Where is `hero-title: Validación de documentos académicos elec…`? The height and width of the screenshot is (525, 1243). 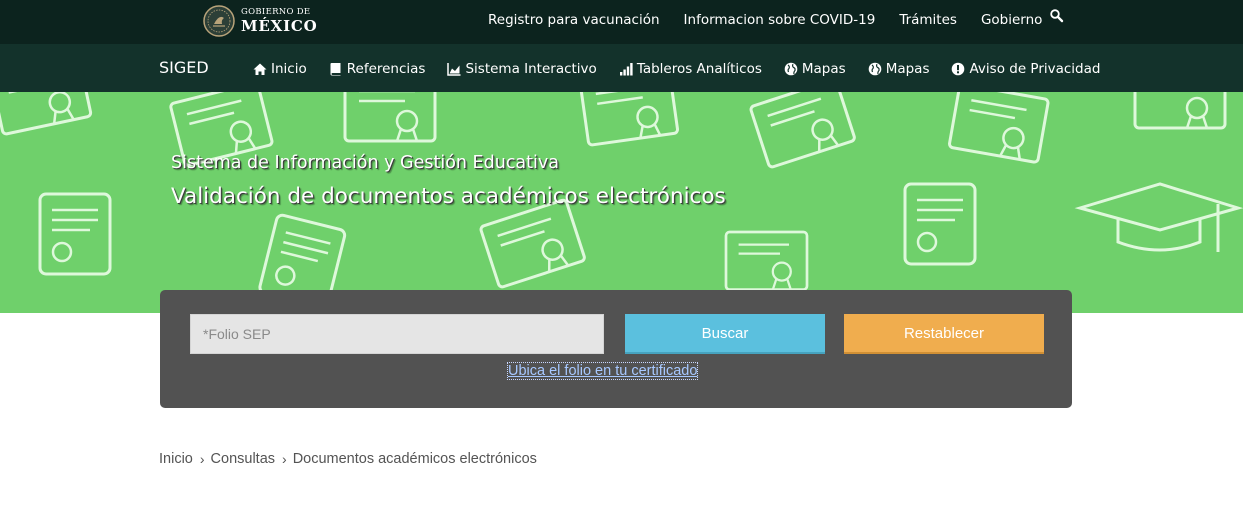
hero-title: Validación de documentos académicos elec… is located at coordinates (448, 196).